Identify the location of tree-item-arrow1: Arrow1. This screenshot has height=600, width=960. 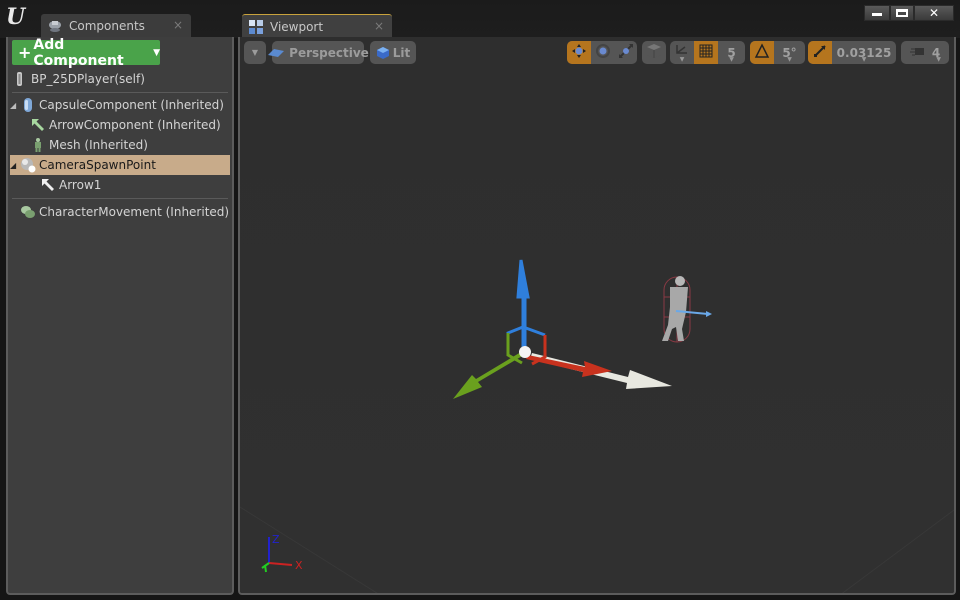
(150, 185).